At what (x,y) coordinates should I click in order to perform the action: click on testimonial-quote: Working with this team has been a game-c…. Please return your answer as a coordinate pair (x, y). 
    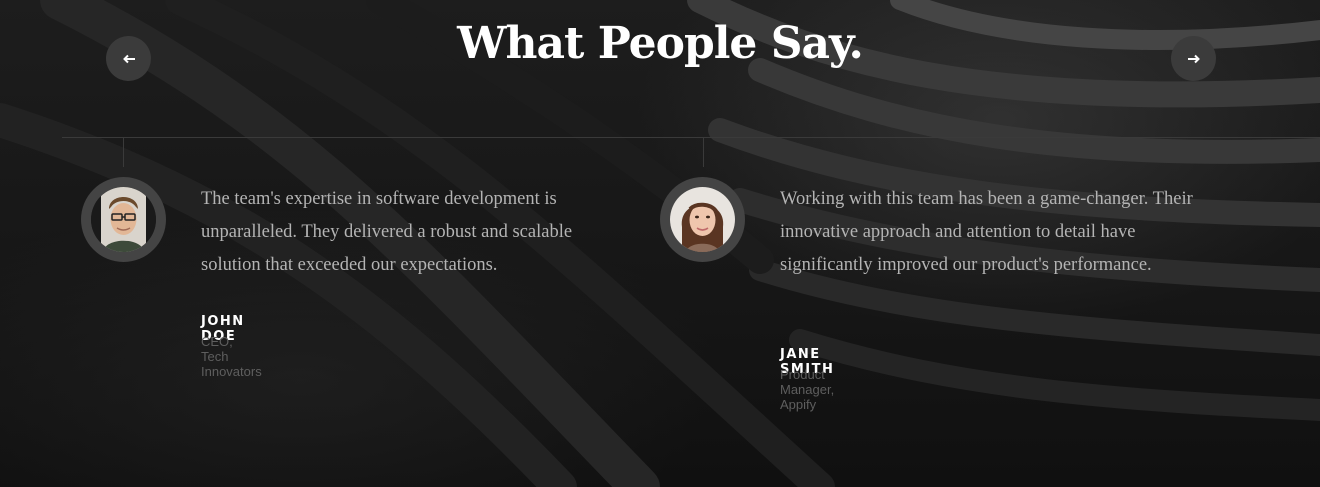
    Looking at the image, I should click on (986, 232).